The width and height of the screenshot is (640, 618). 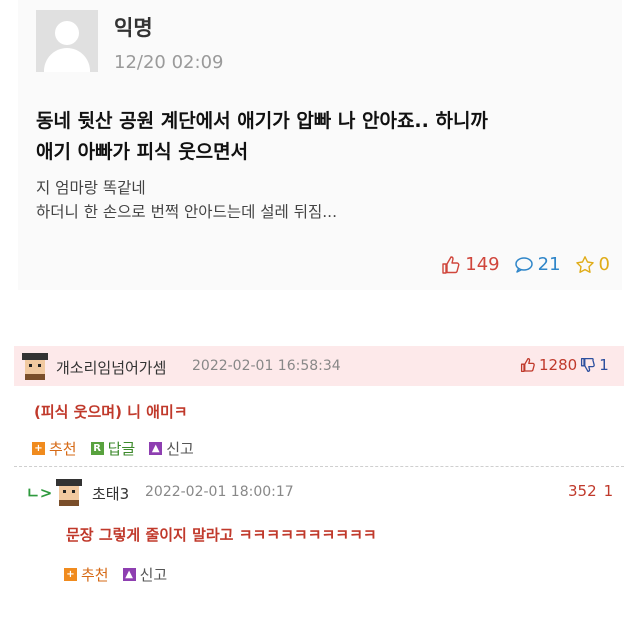 What do you see at coordinates (115, 574) in the screenshot?
I see `comment-actions: + 추천 ▲ 신고` at bounding box center [115, 574].